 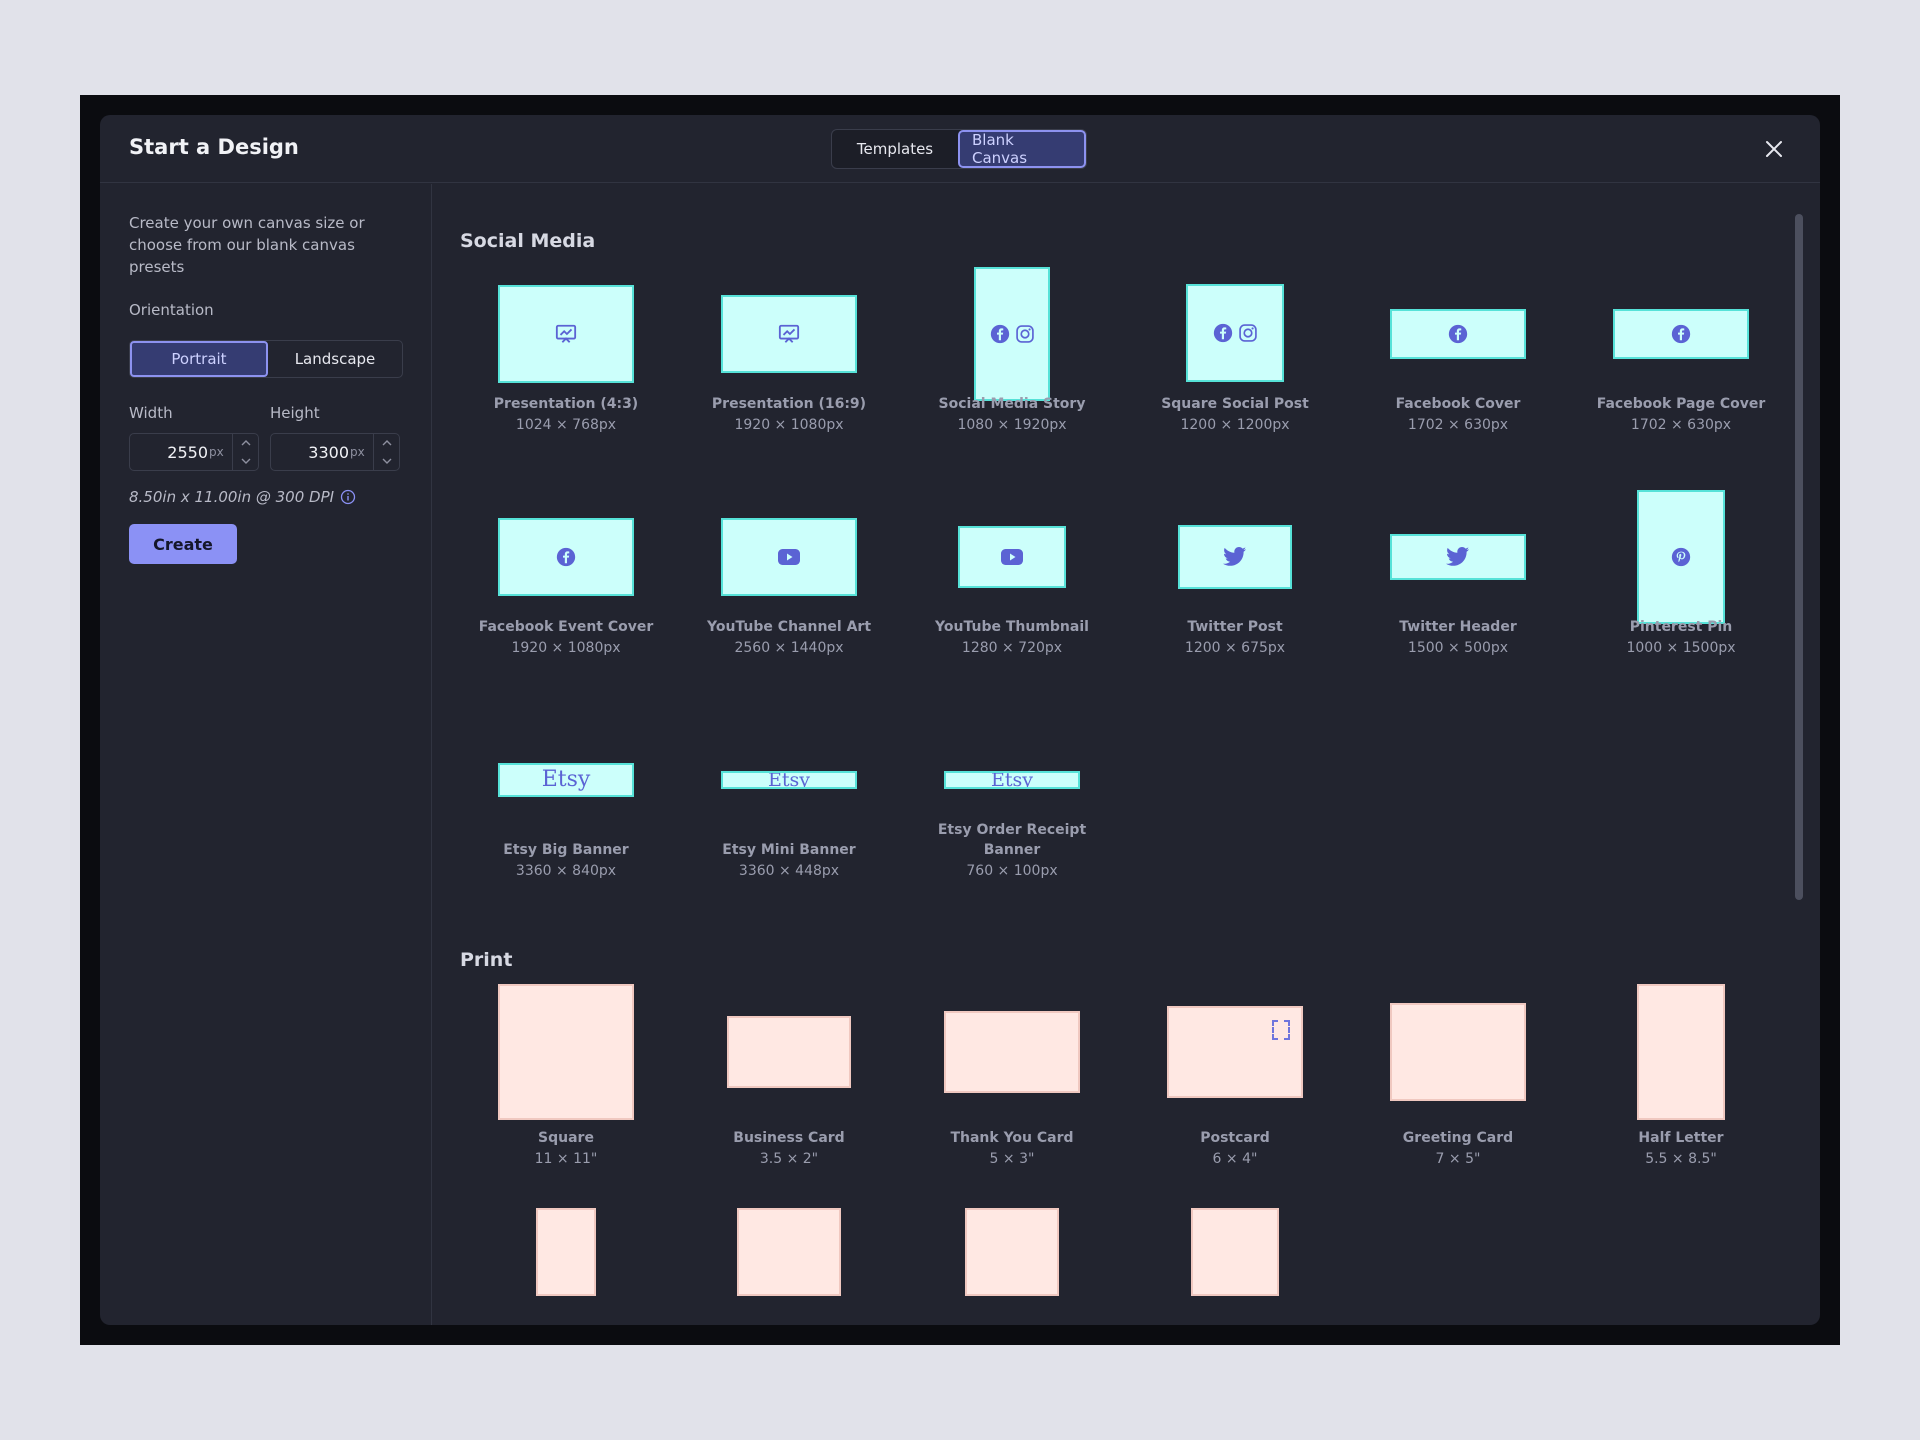 I want to click on preset-print-square: Square 11 × 11", so click(x=566, y=1075).